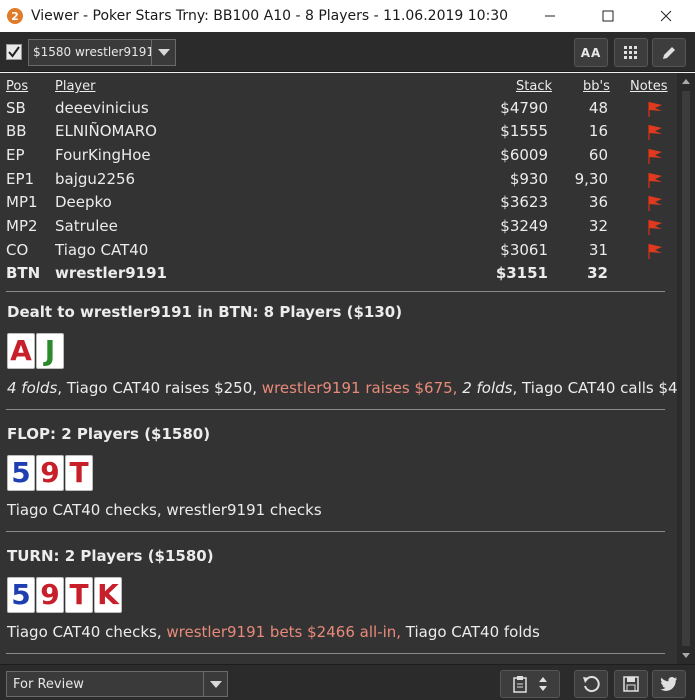 The height and width of the screenshot is (700, 695). Describe the element at coordinates (284, 632) in the screenshot. I see `hero-action-text: wrestler9191 bets $2466 all-in,` at that location.